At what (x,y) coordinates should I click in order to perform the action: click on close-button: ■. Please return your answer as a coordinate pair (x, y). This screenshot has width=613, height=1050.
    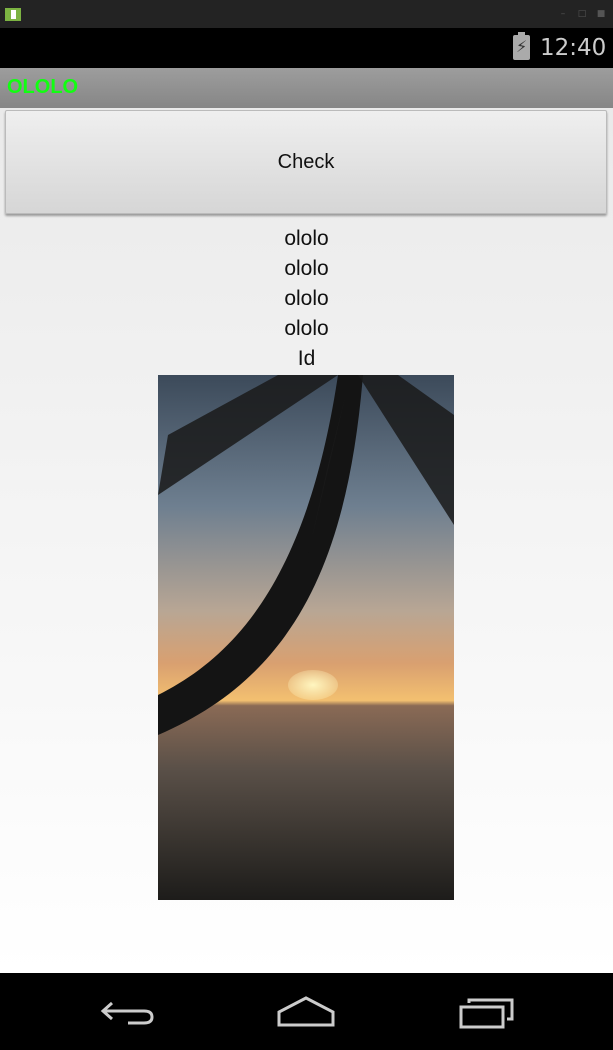
    Looking at the image, I should click on (601, 14).